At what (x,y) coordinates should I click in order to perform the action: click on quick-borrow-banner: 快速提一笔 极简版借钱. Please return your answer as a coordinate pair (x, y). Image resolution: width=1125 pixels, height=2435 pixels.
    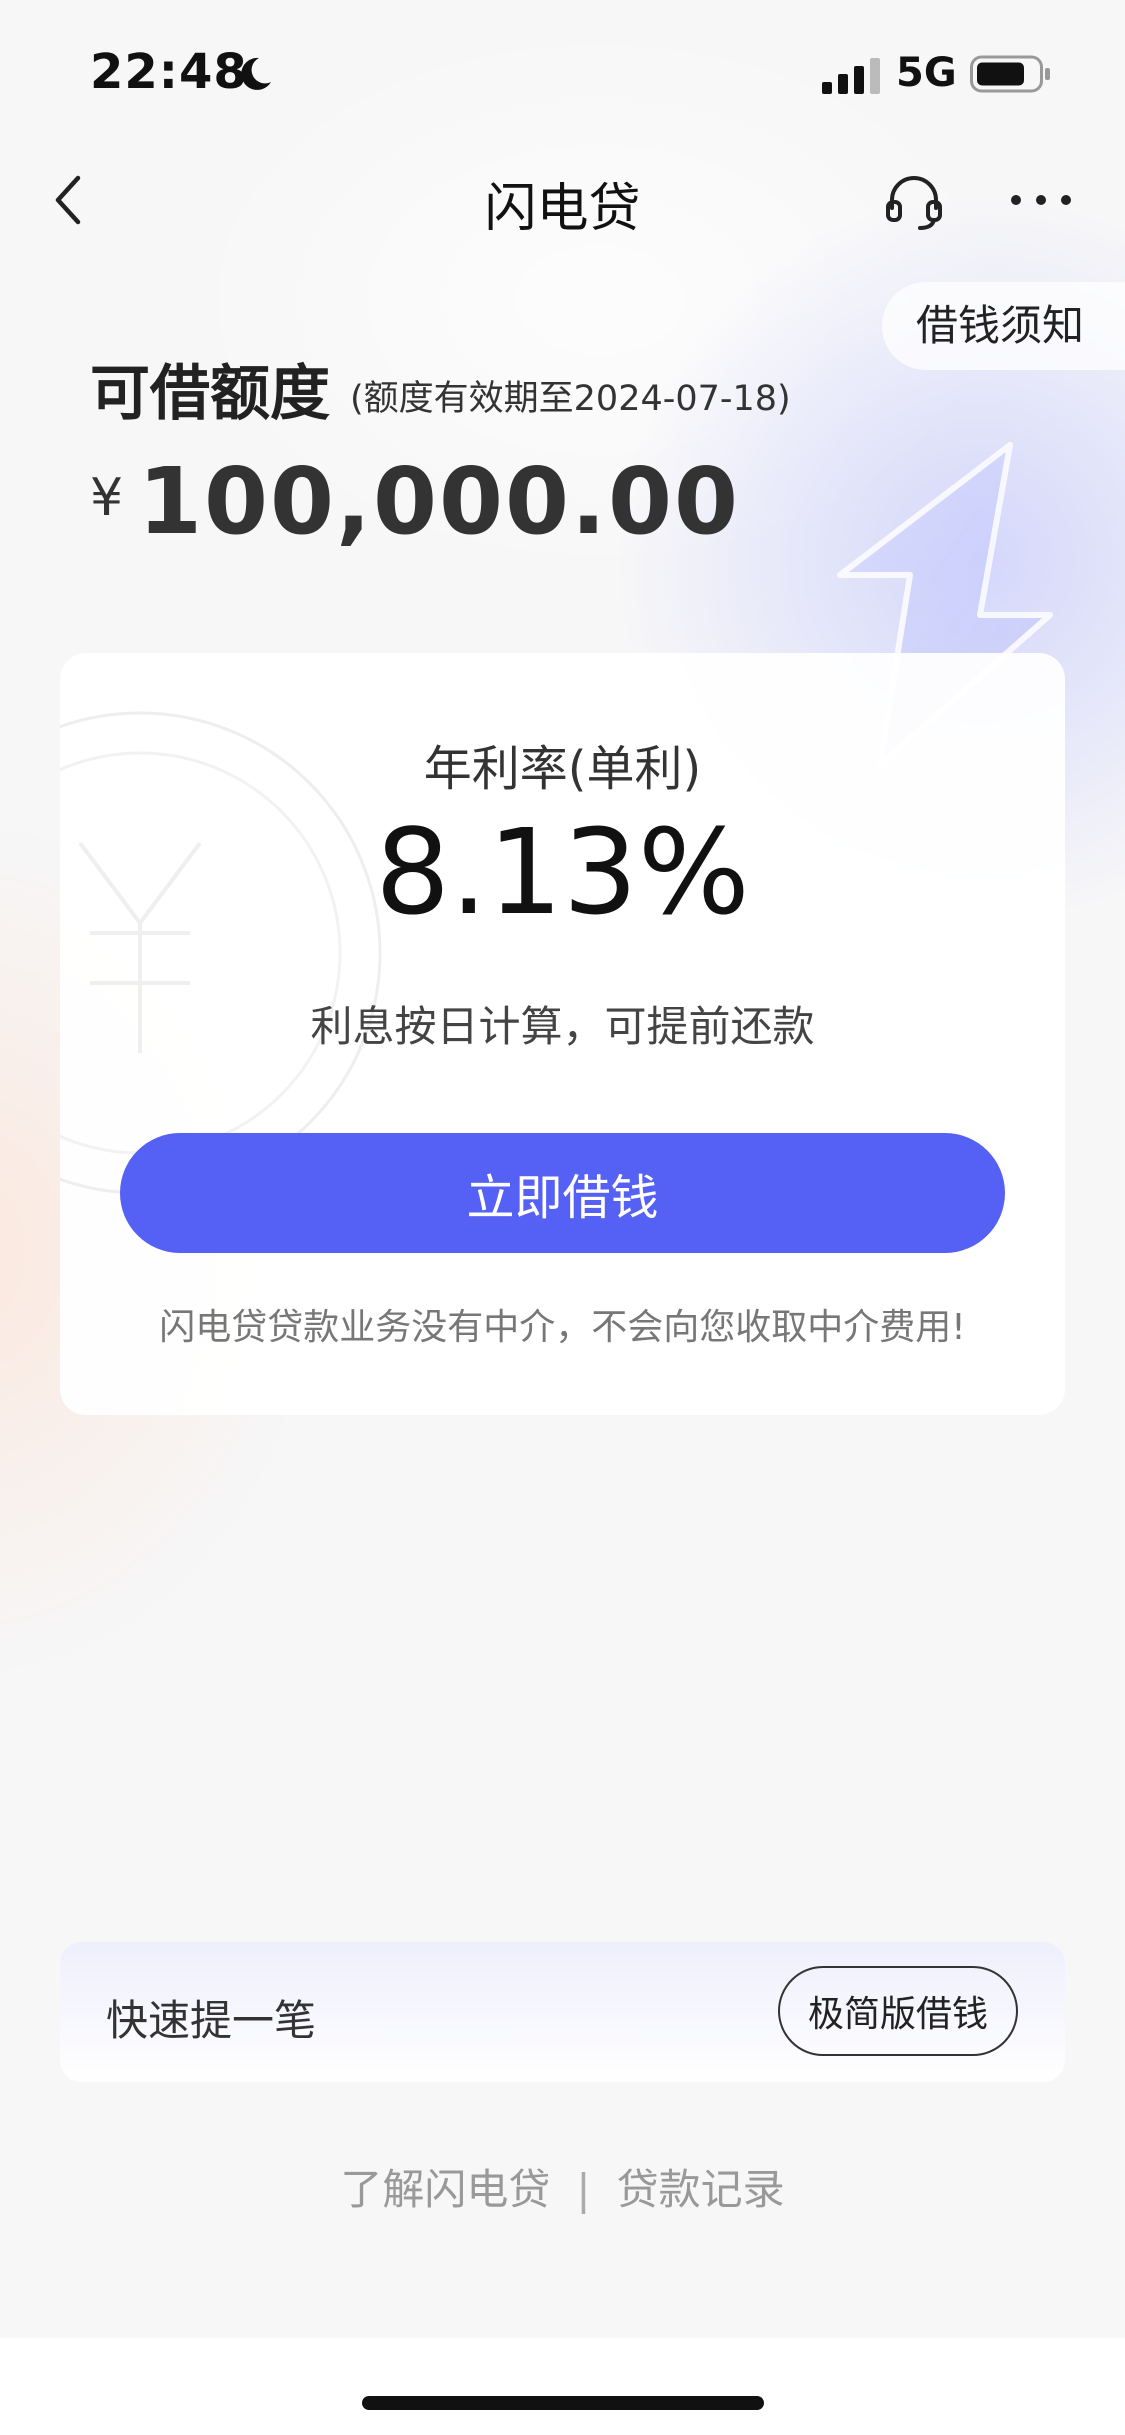
    Looking at the image, I should click on (562, 2012).